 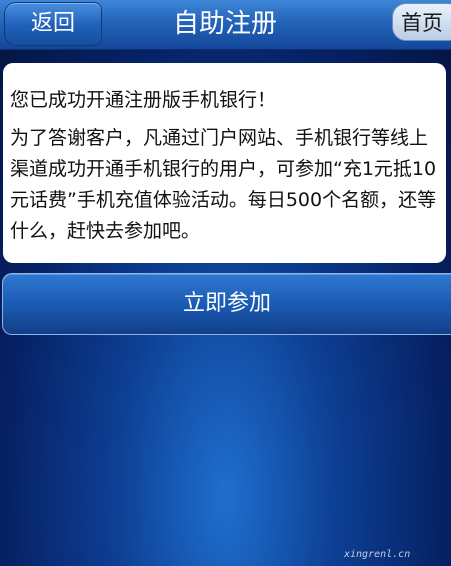 I want to click on page-title: 自助注册, so click(x=224, y=24).